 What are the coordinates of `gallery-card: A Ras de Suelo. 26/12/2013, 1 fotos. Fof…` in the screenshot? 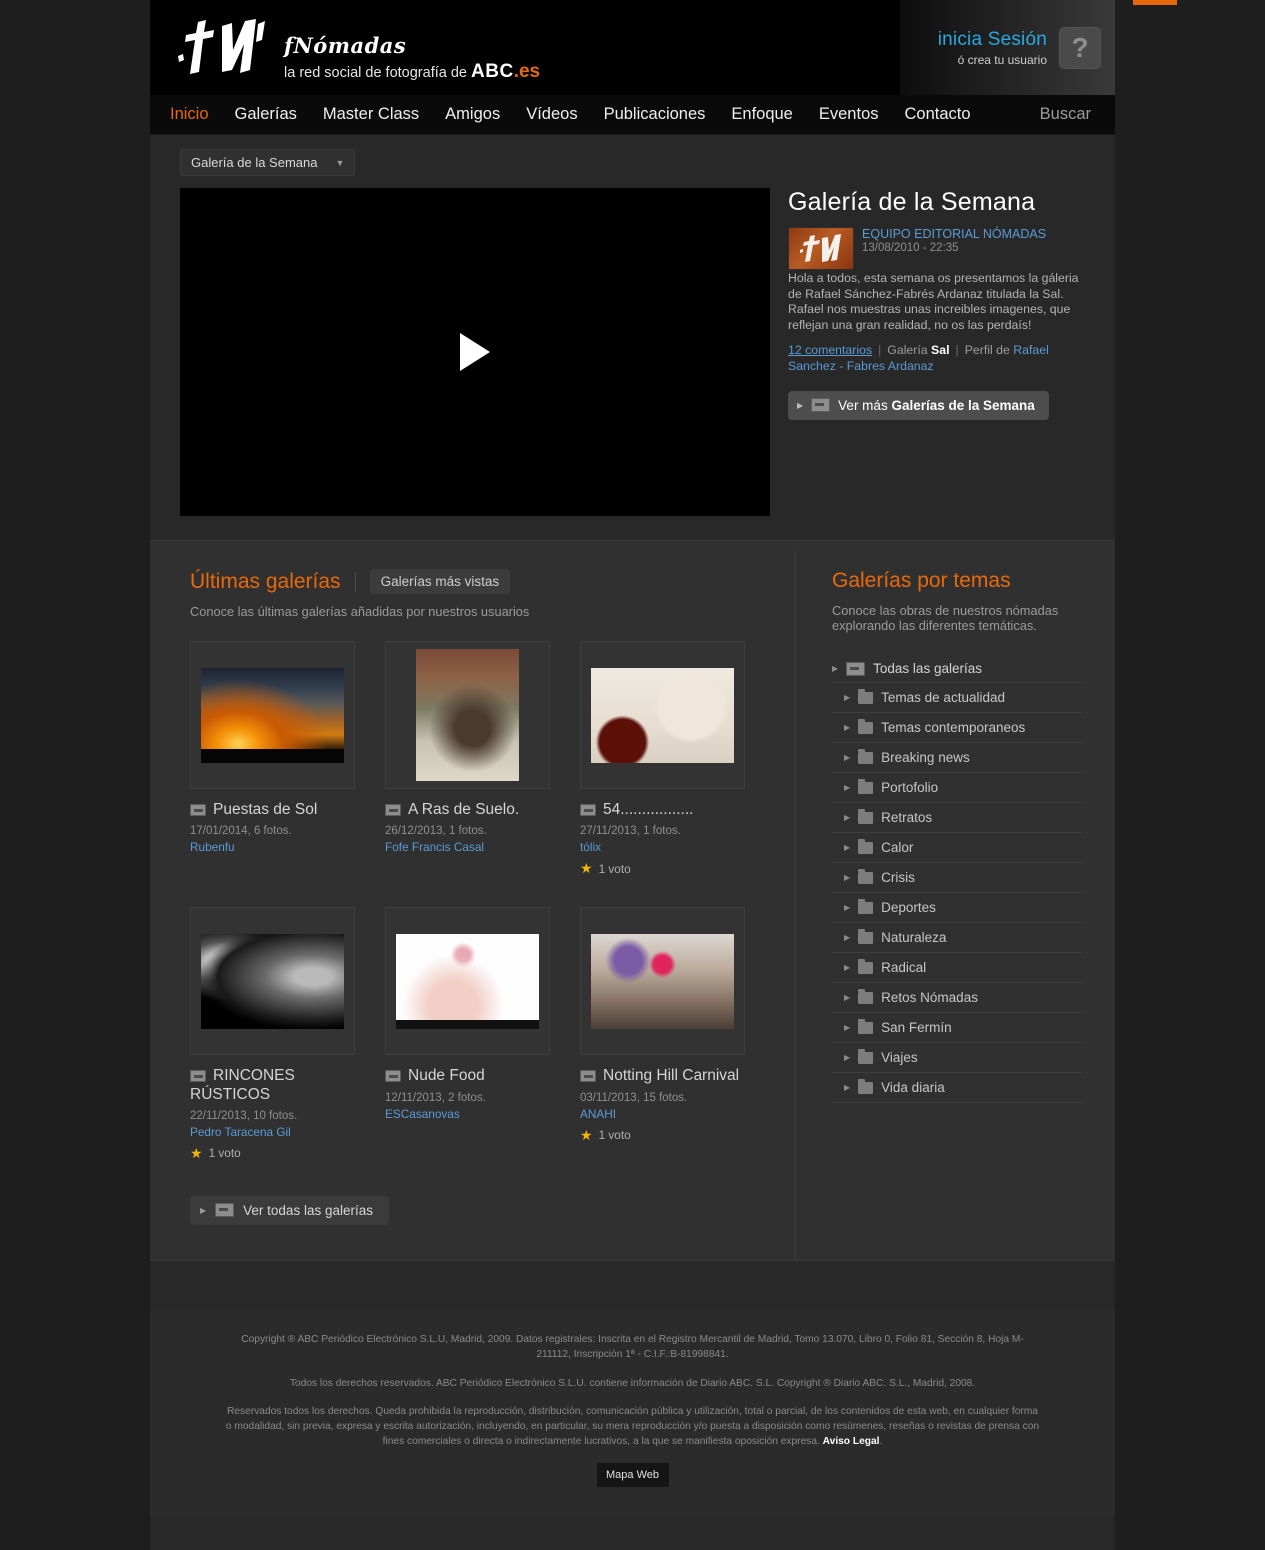 It's located at (467, 759).